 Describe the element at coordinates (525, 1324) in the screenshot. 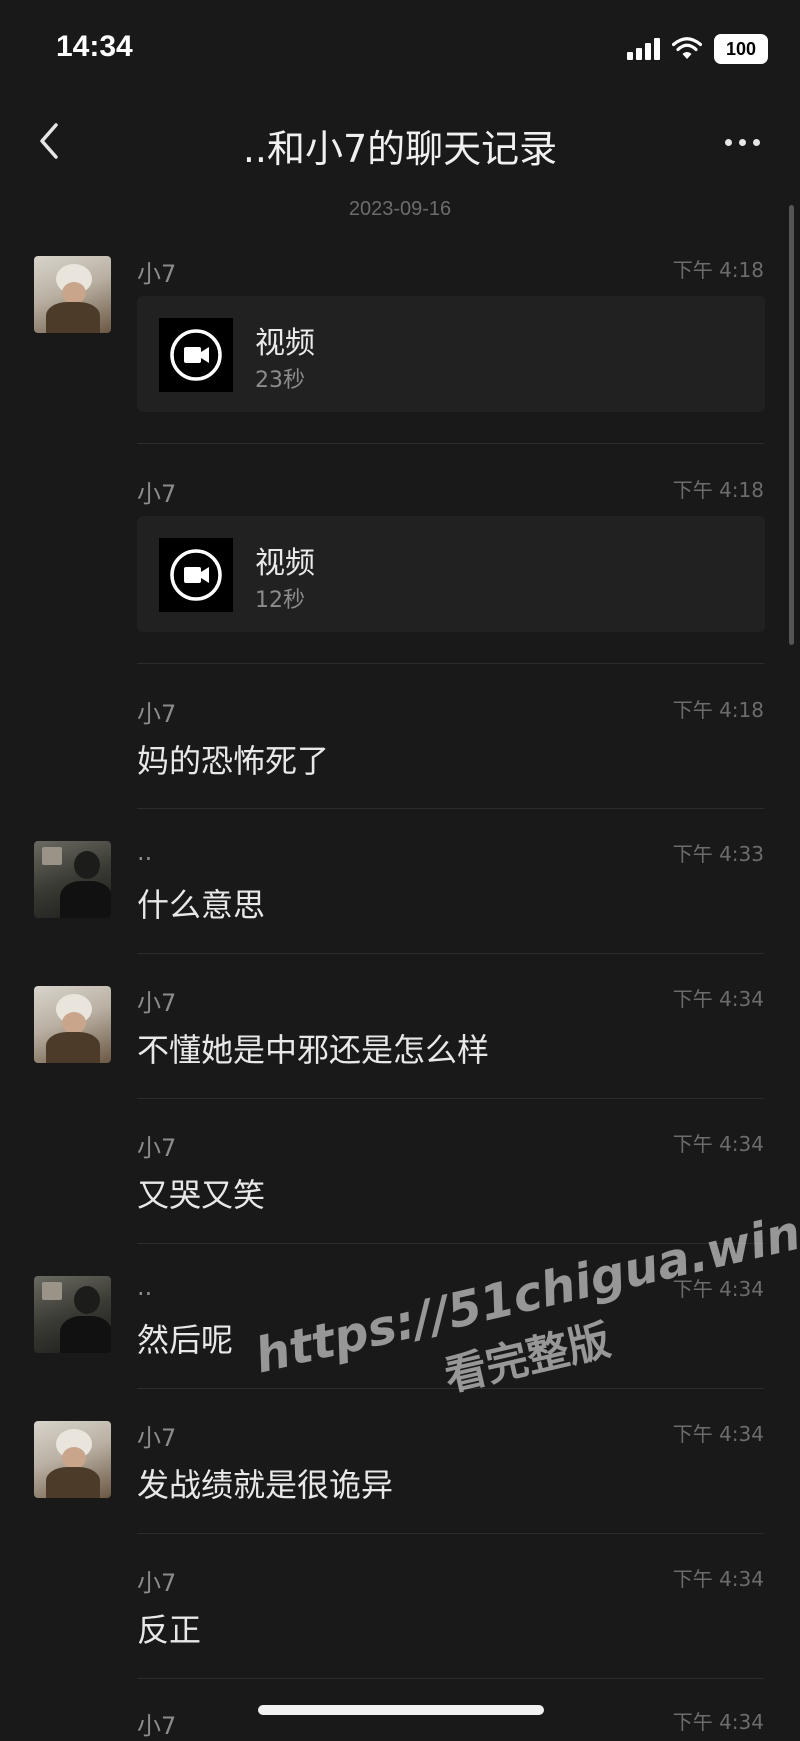

I see `watermark: https://51chigua.win 看完整版` at that location.